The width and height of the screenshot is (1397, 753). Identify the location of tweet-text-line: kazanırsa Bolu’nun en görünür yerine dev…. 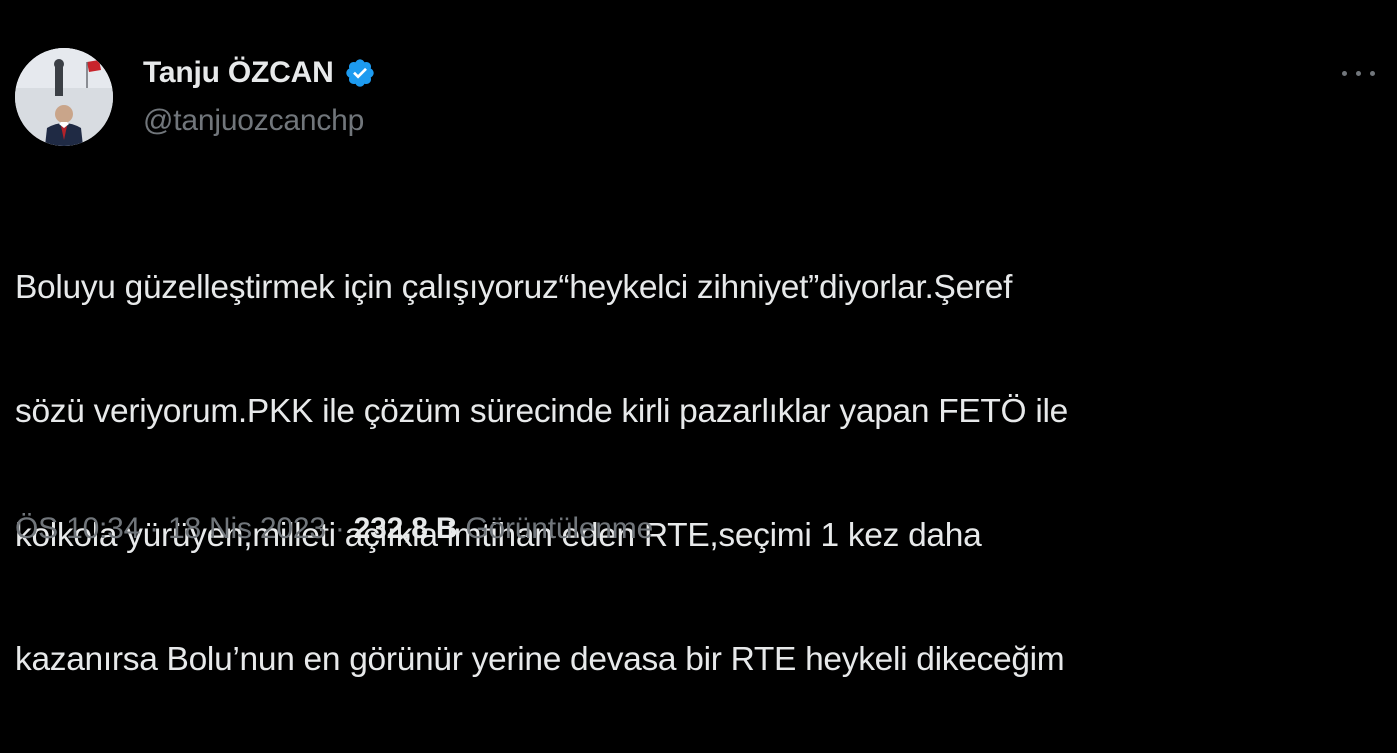
(540, 659).